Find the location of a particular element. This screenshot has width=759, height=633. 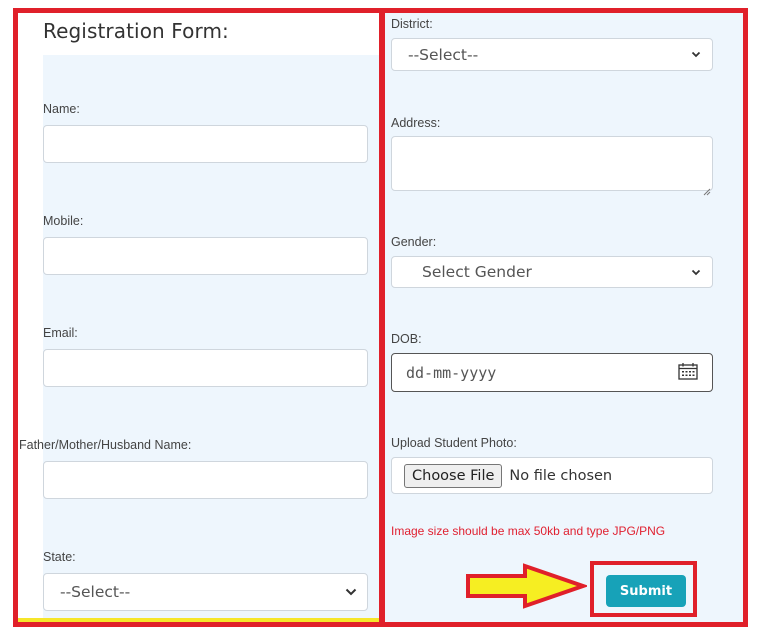

state-selected-value: --Select-- is located at coordinates (95, 592).